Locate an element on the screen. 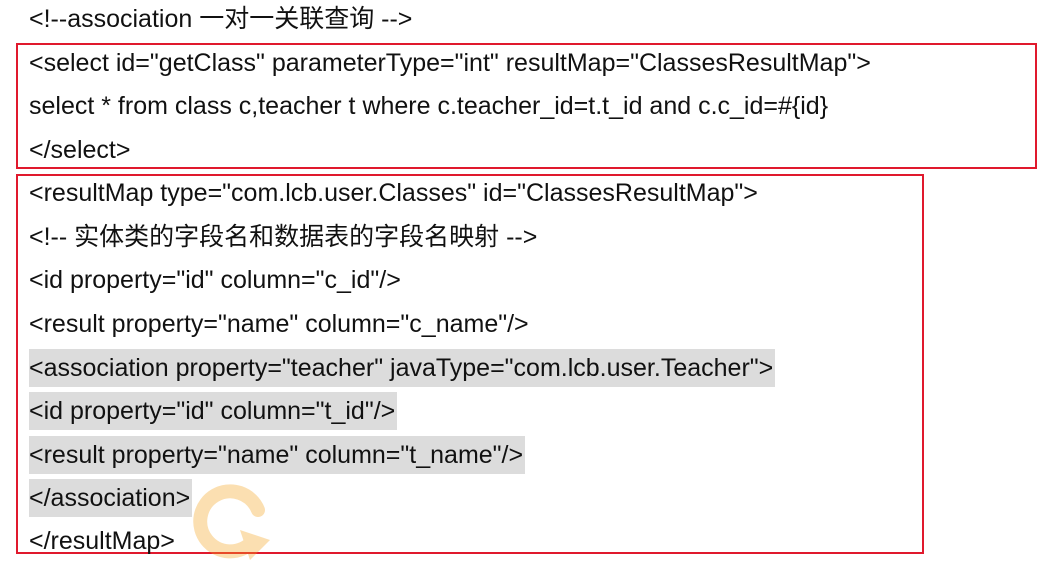 The height and width of the screenshot is (570, 1047). association-close-tag-line: </association> is located at coordinates (111, 498).